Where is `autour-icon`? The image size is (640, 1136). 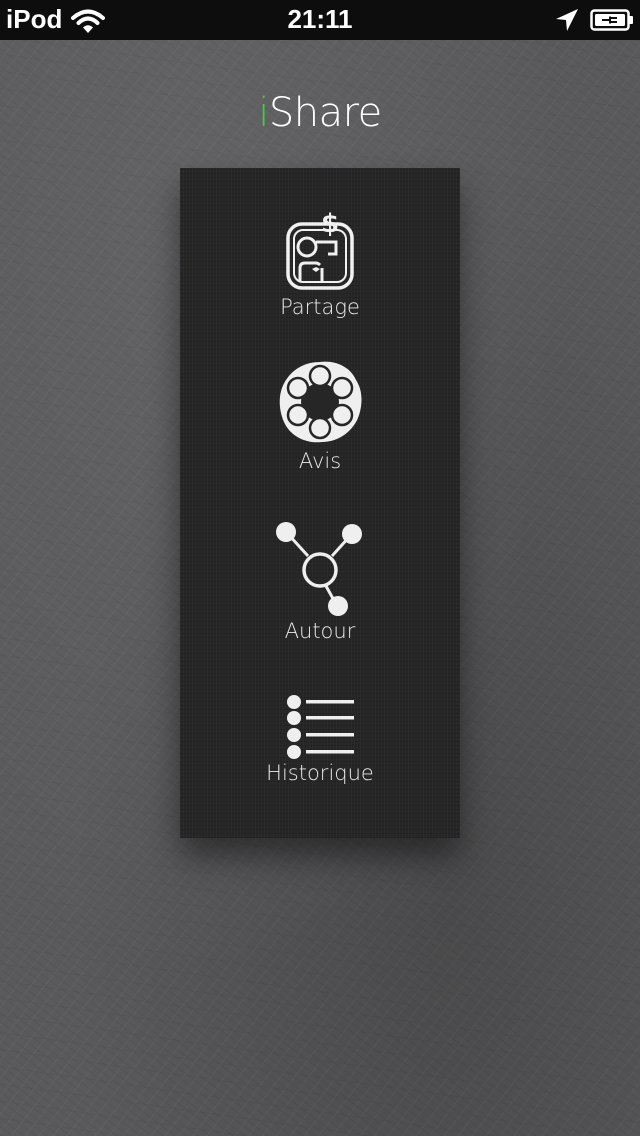 autour-icon is located at coordinates (319, 569).